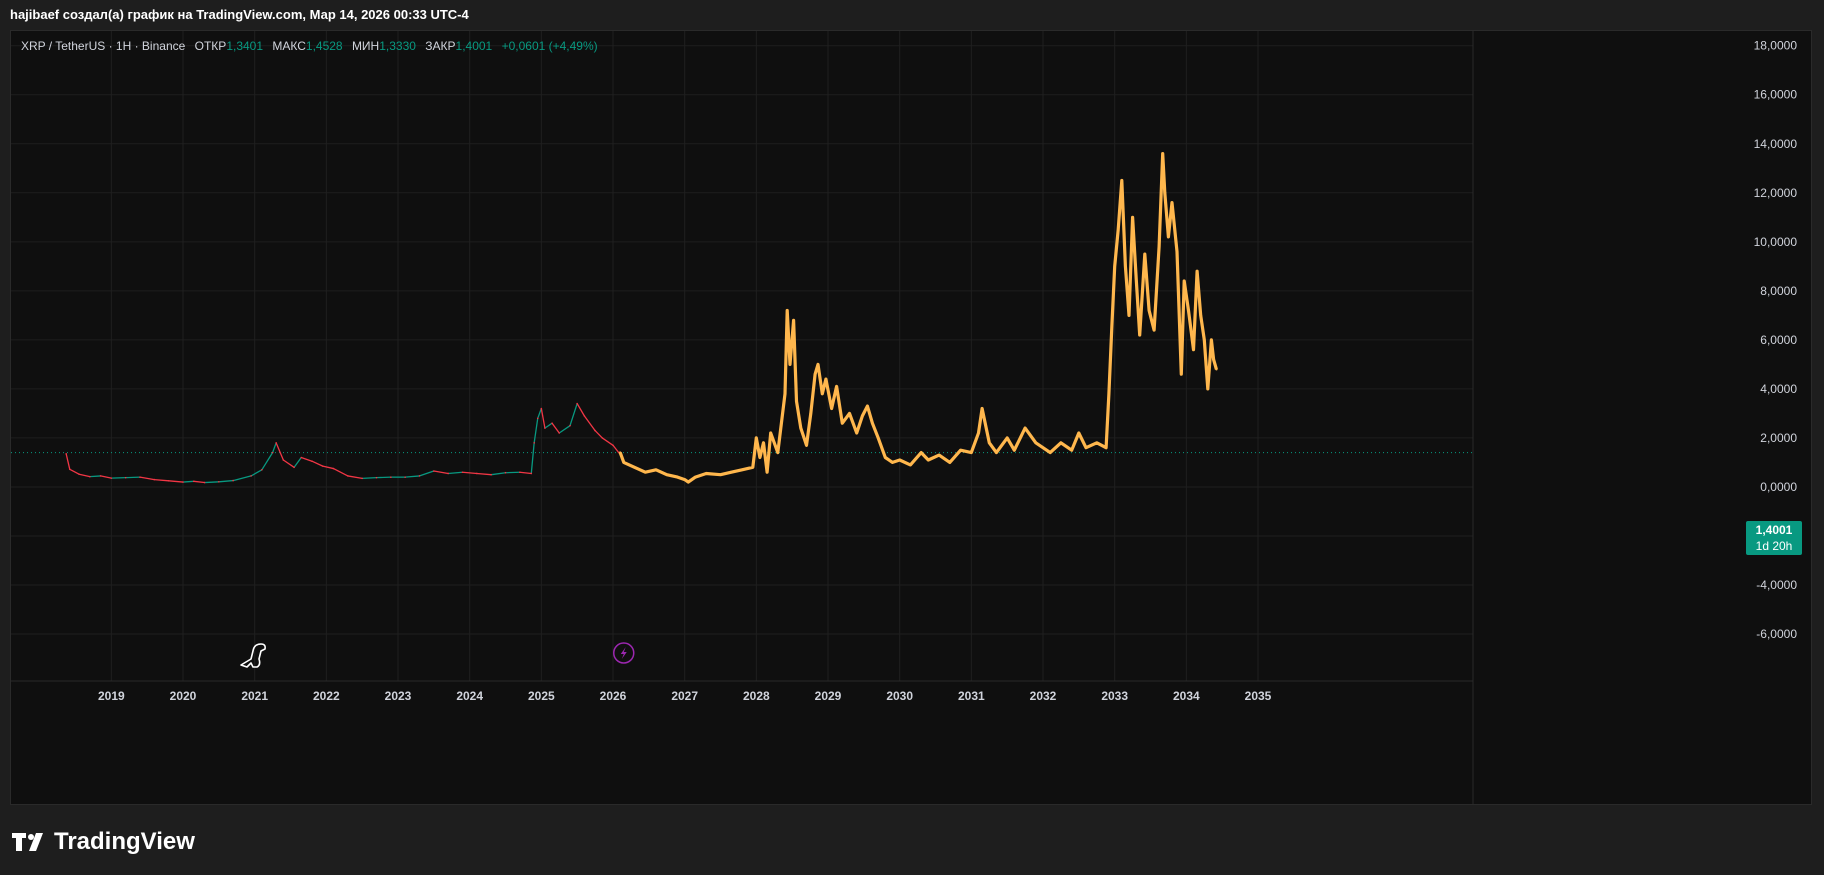 The width and height of the screenshot is (1824, 875). Describe the element at coordinates (210, 46) in the screenshot. I see `open-label: ОТКР` at that location.